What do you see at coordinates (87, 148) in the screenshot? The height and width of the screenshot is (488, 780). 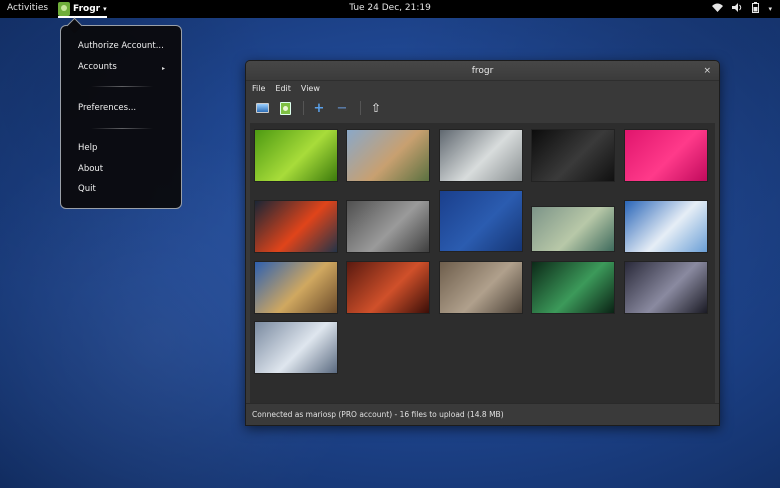 I see `menu-item-help: Help` at bounding box center [87, 148].